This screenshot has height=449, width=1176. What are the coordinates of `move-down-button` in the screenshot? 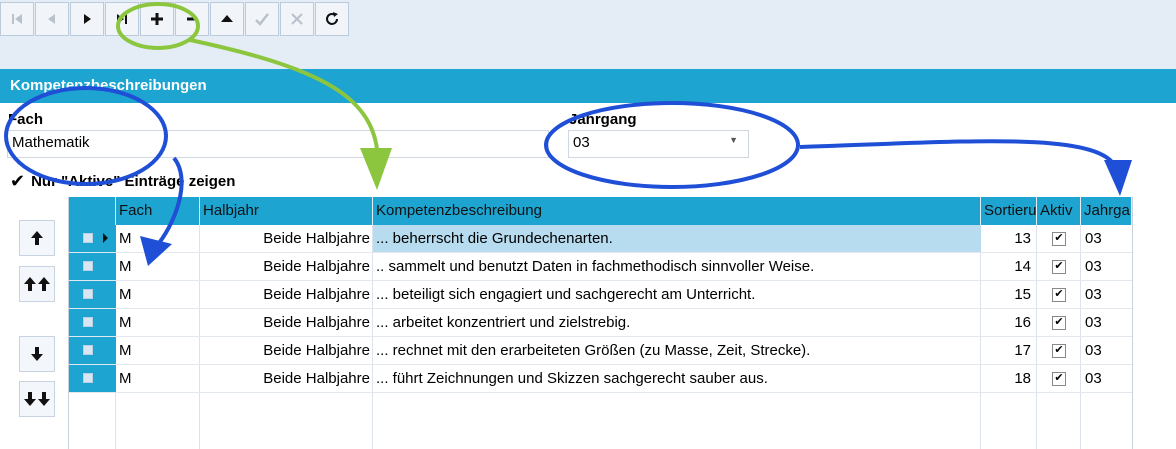 It's located at (37, 354).